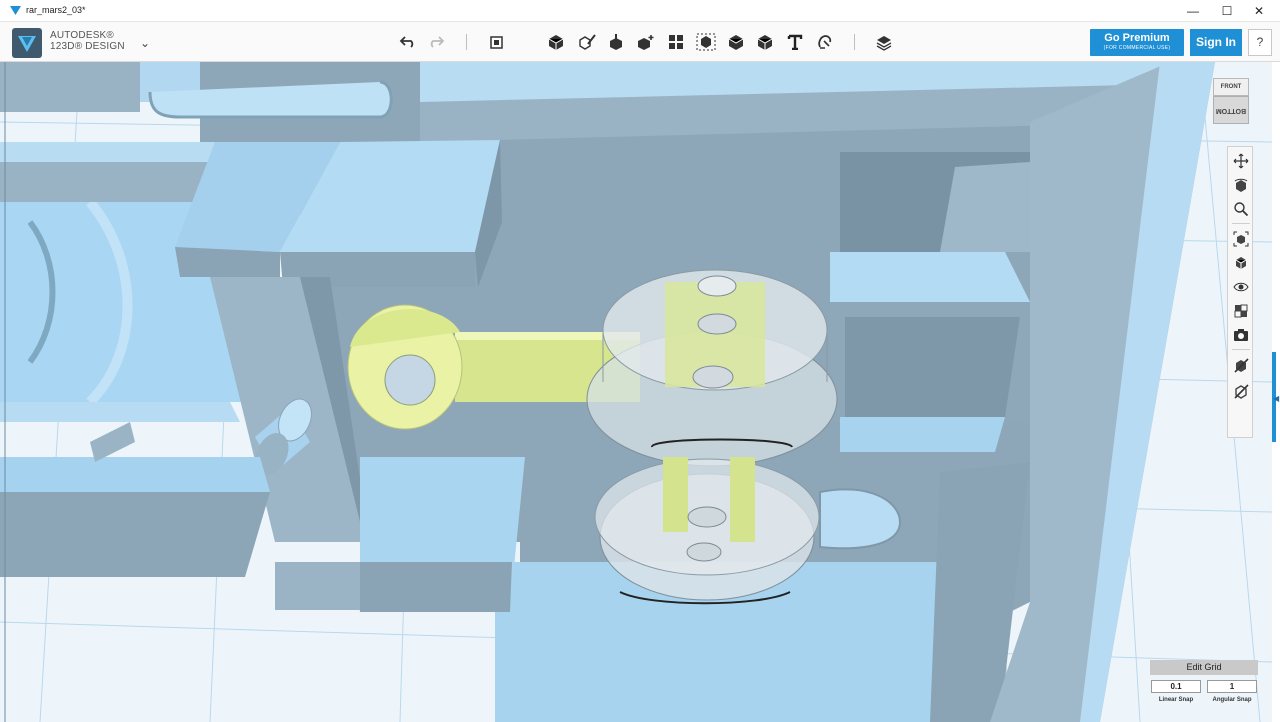  Describe the element at coordinates (1176, 686) in the screenshot. I see `linear-snap-field: 0.1` at that location.